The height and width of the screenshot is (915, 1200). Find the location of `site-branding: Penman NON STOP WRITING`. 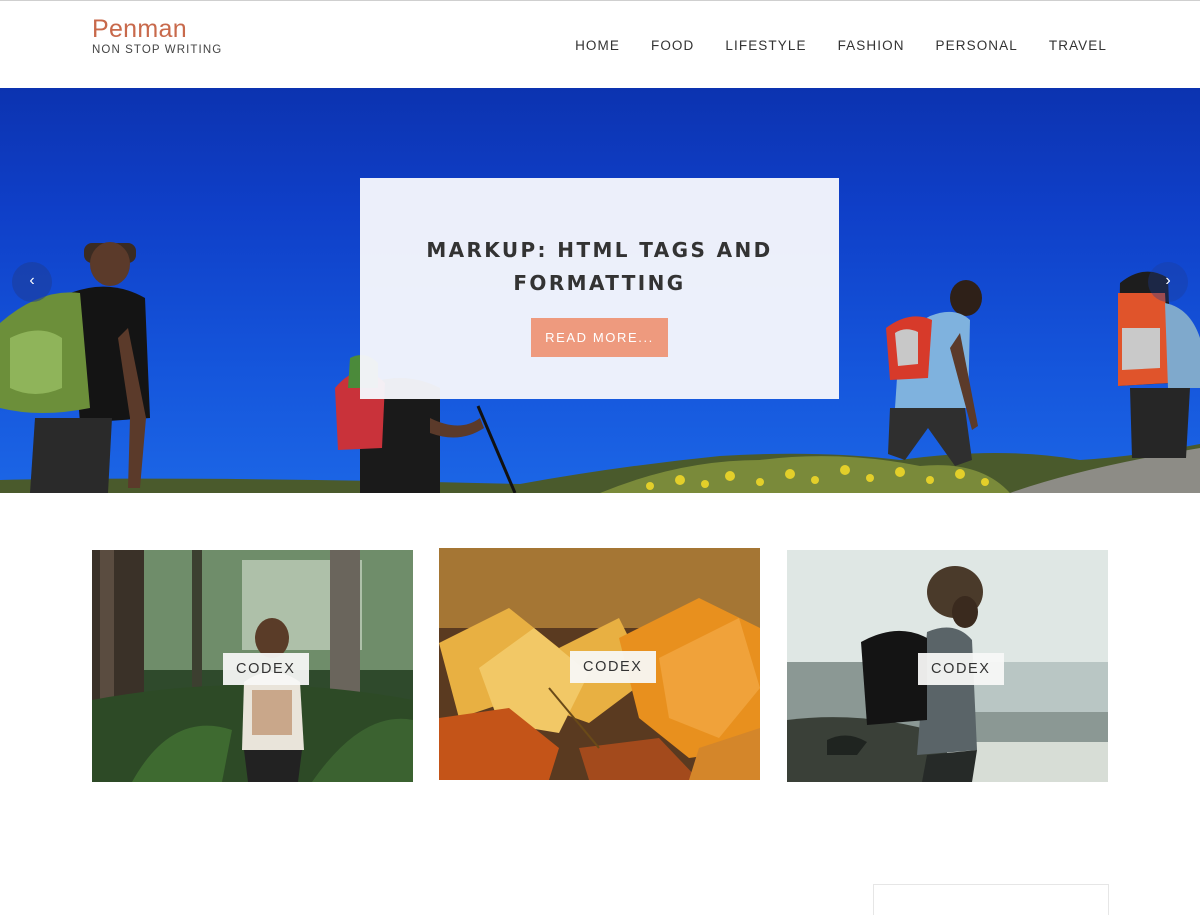

site-branding: Penman NON STOP WRITING is located at coordinates (157, 35).